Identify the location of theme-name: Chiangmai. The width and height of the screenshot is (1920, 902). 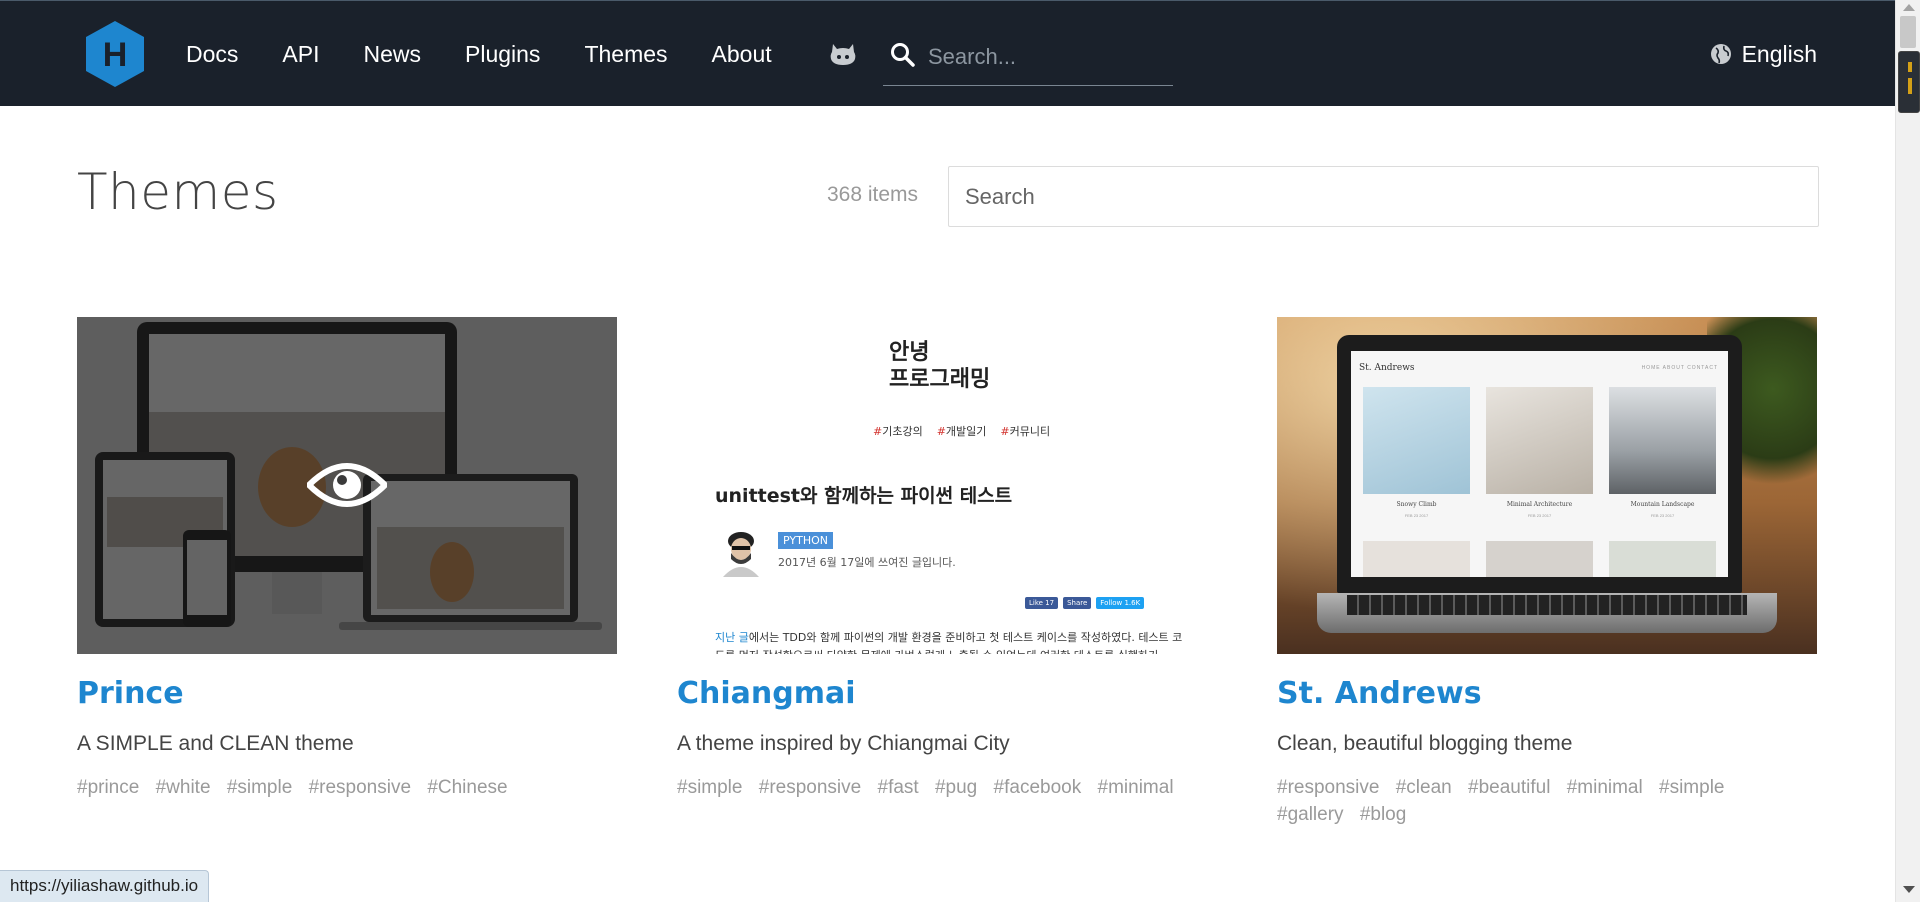
(947, 693).